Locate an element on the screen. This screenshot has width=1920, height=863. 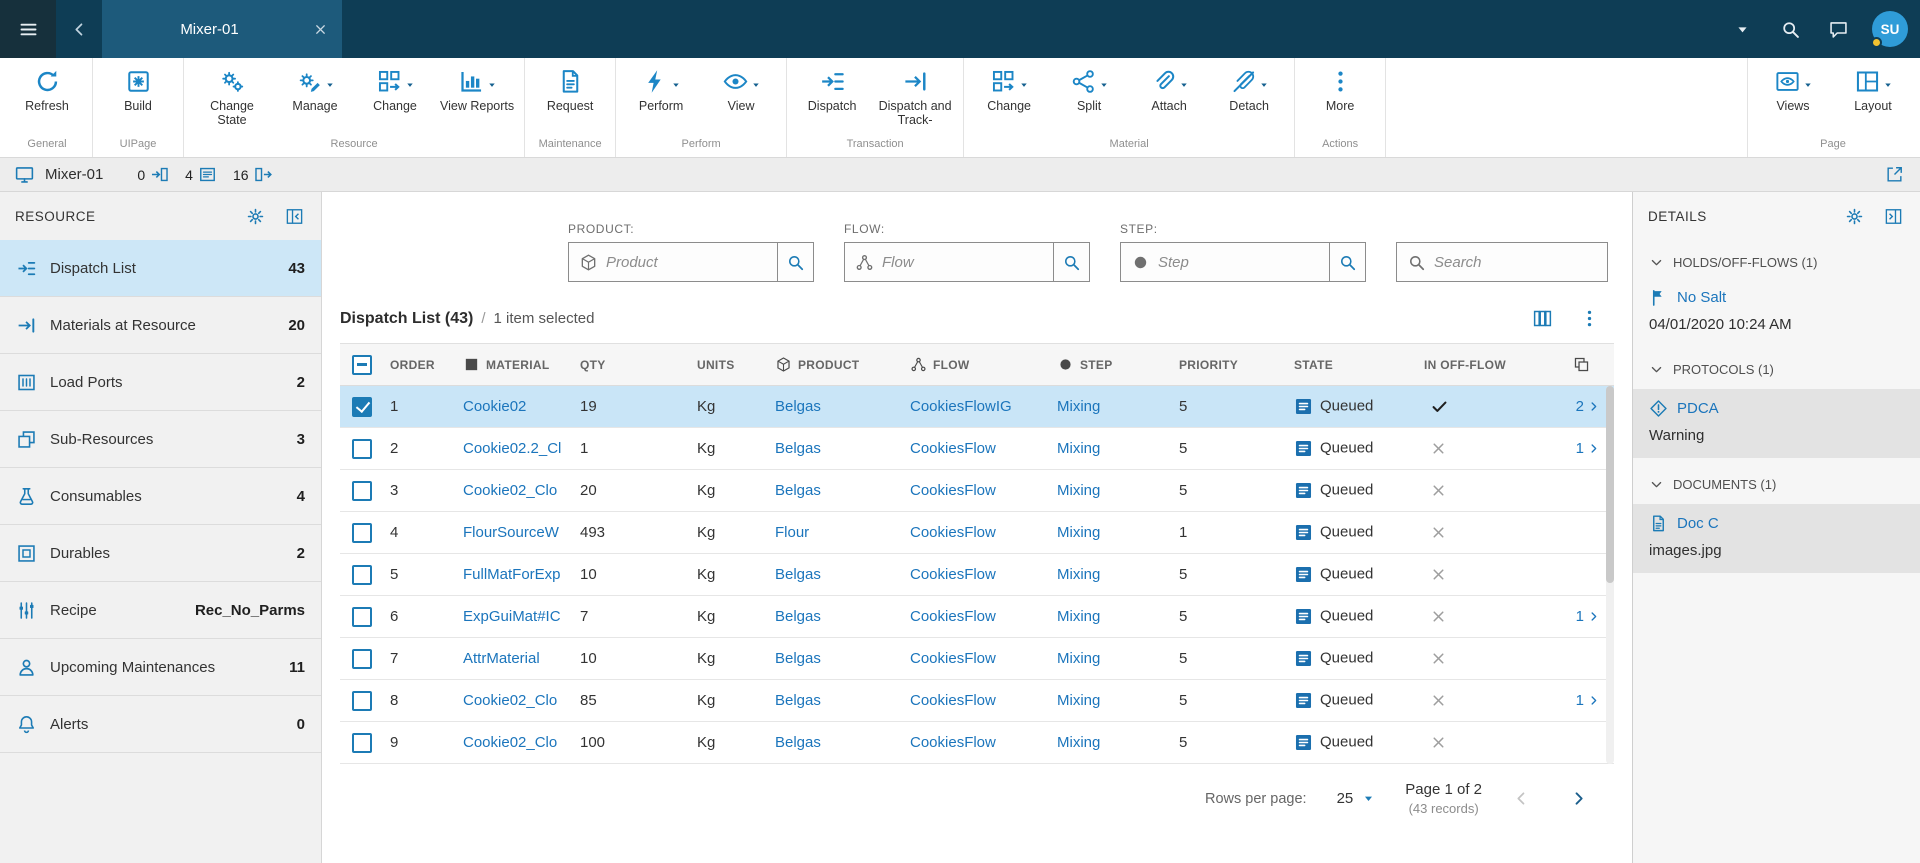
flow-link: CookiesFlowIG is located at coordinates (961, 406).